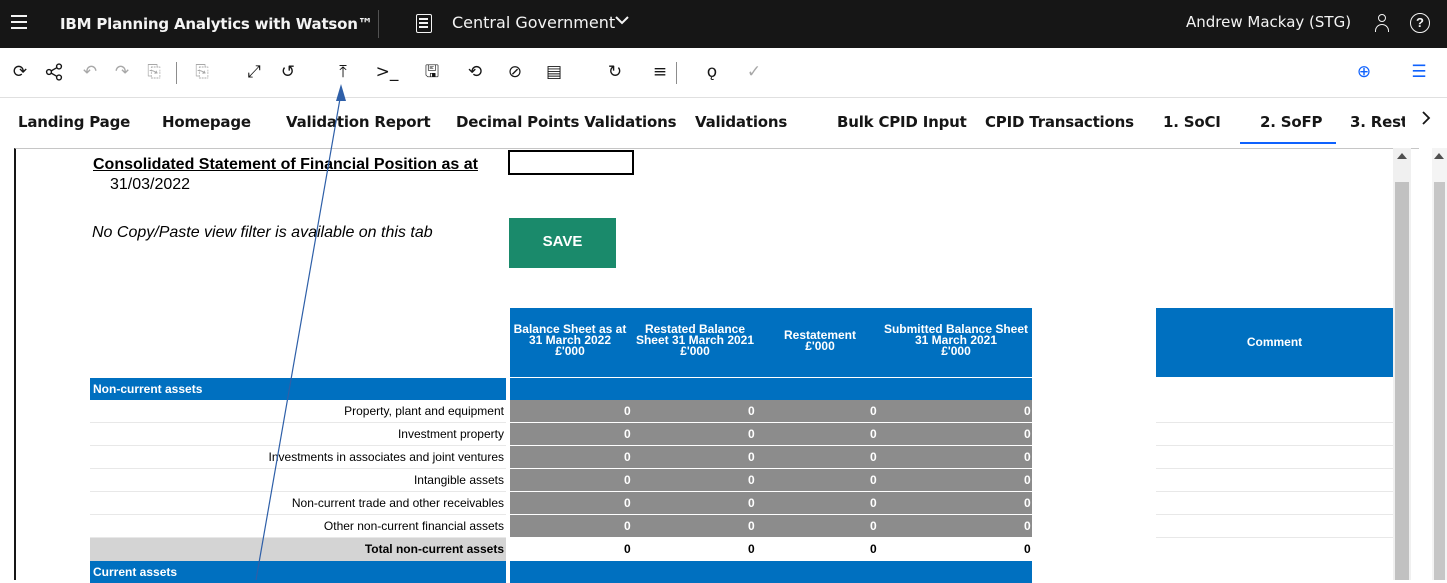 This screenshot has height=583, width=1447. What do you see at coordinates (902, 122) in the screenshot?
I see `tab-bulk-cpid-input: Bulk CPID Input` at bounding box center [902, 122].